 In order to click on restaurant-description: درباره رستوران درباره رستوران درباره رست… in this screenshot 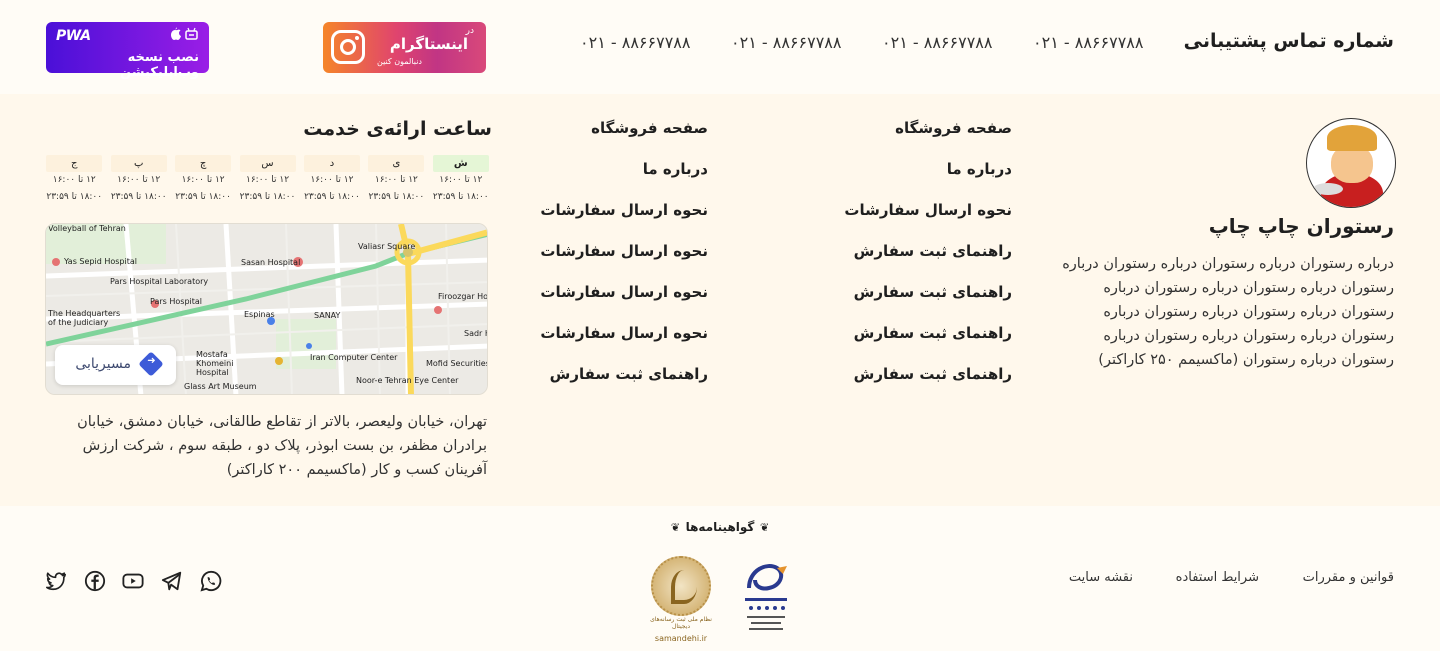, I will do `click(1228, 312)`.